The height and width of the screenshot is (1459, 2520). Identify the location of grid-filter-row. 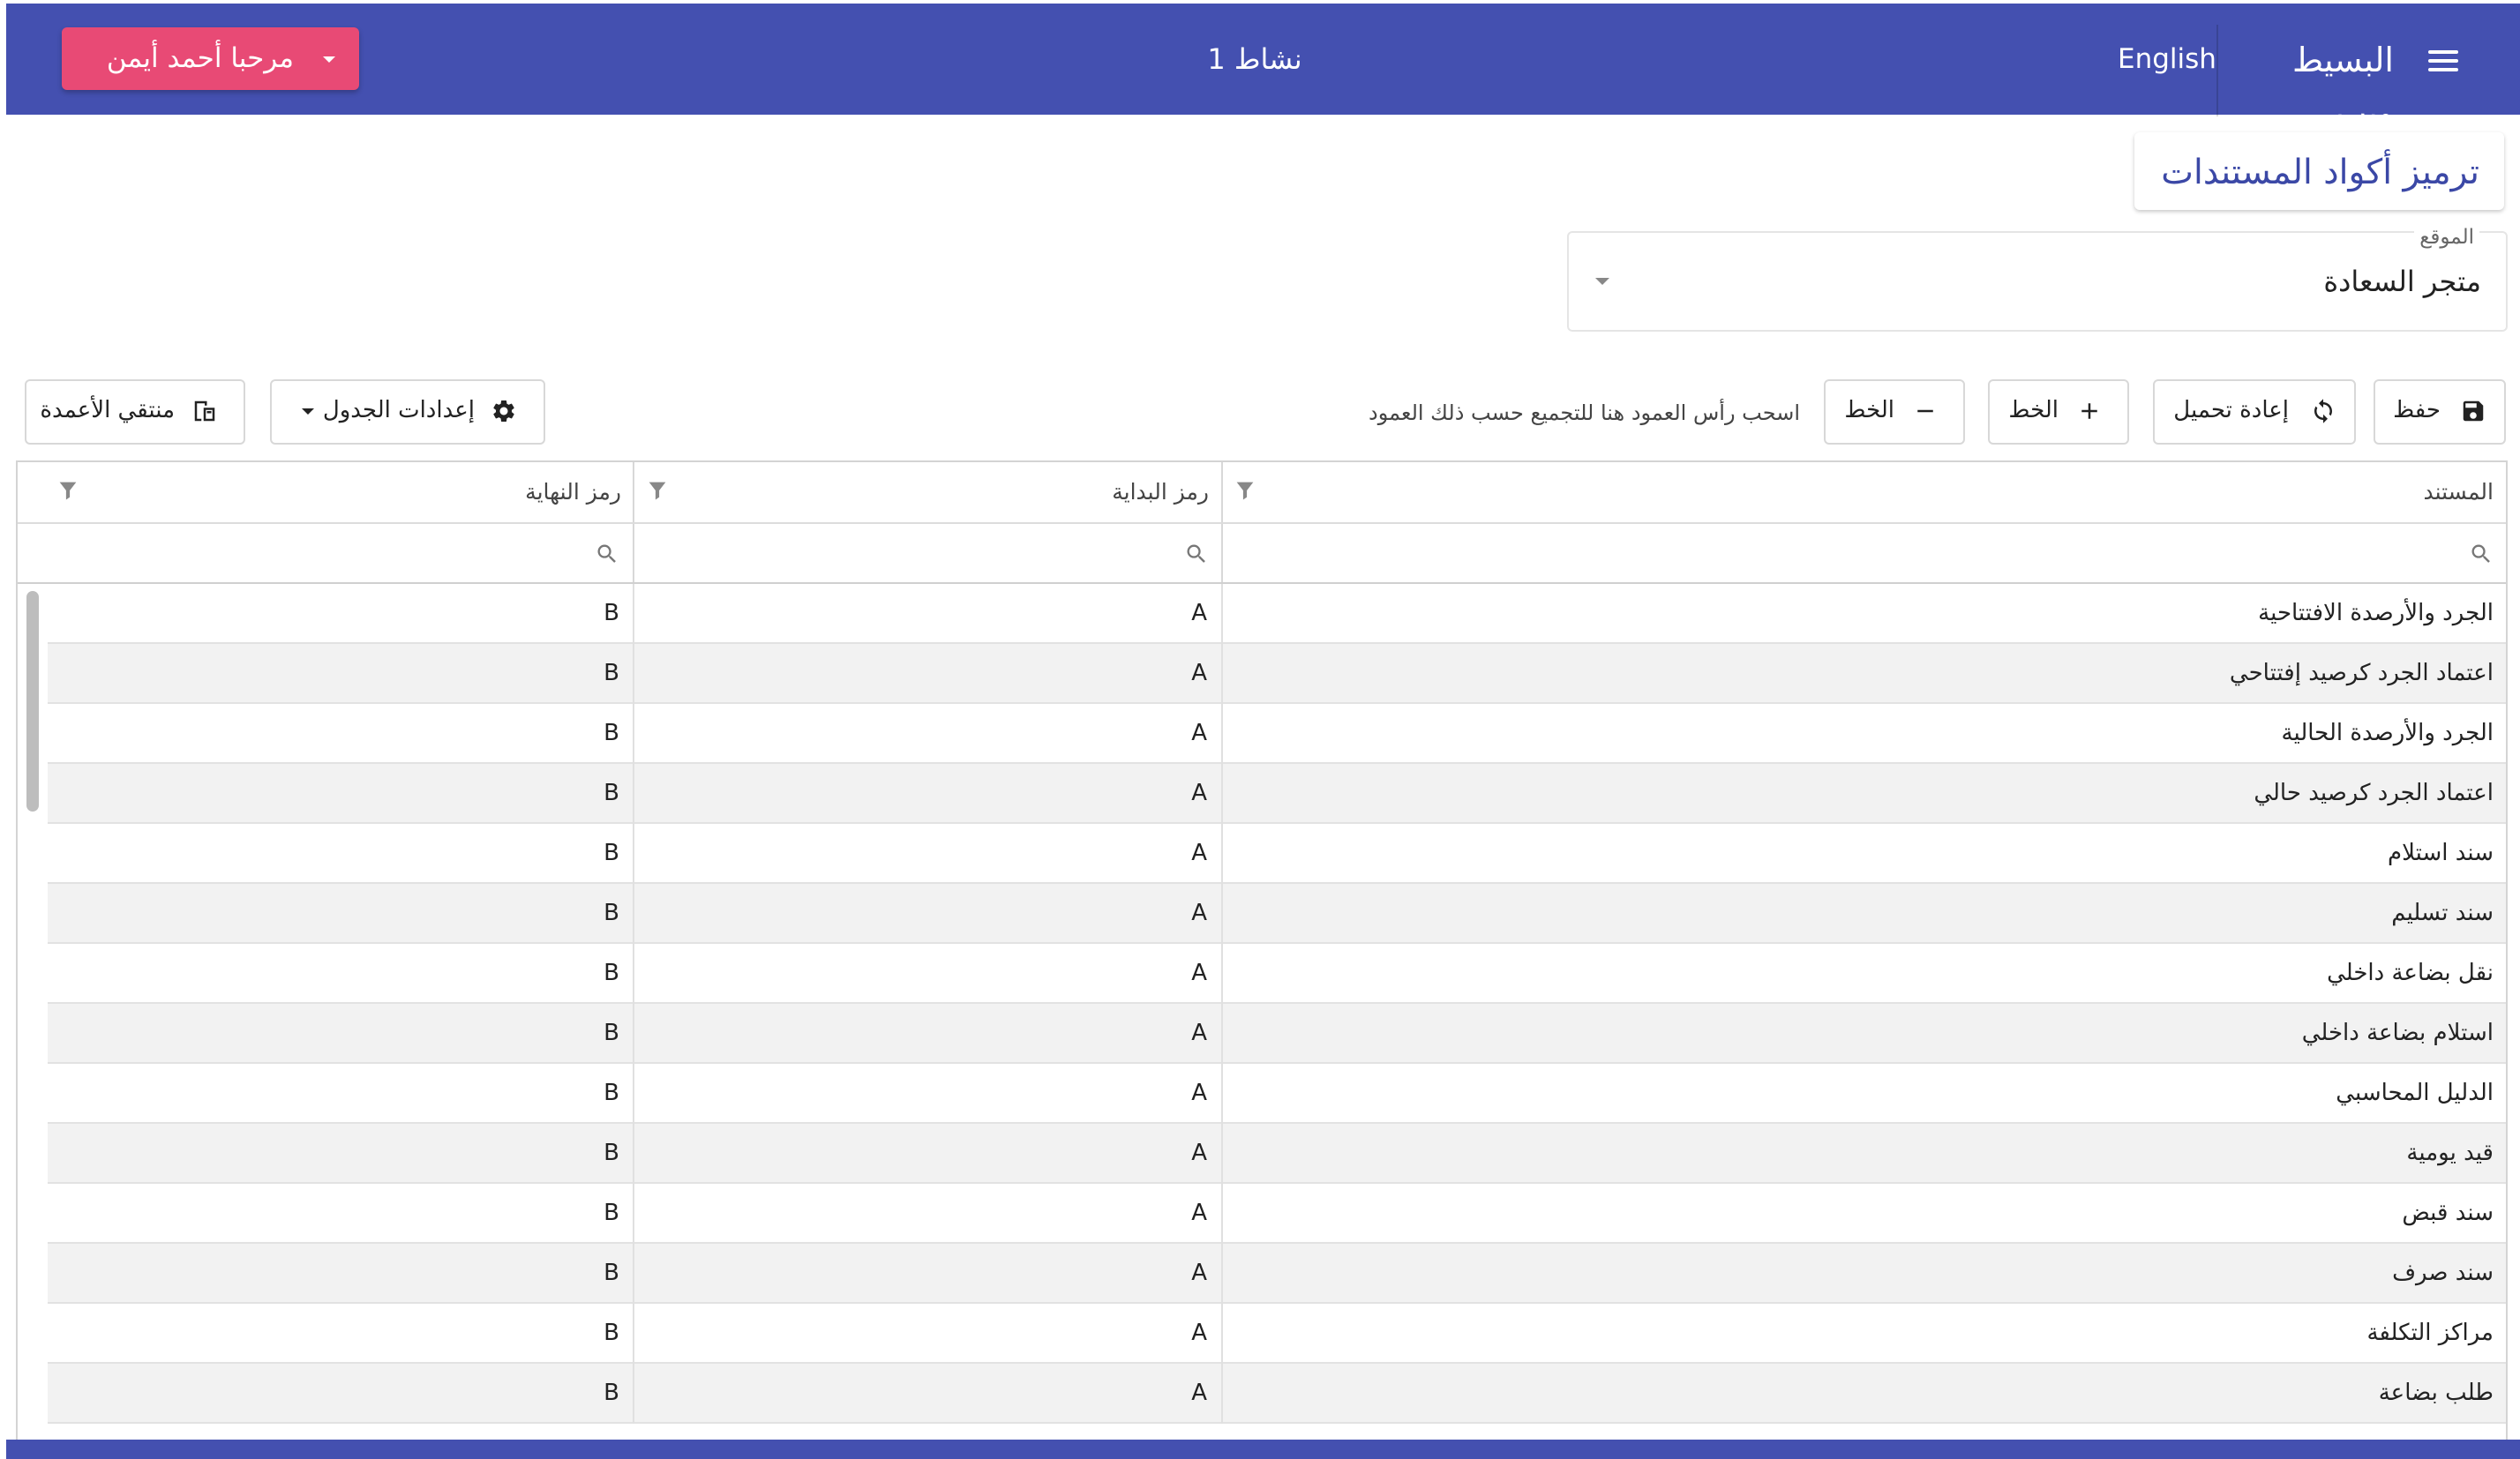
(1262, 554).